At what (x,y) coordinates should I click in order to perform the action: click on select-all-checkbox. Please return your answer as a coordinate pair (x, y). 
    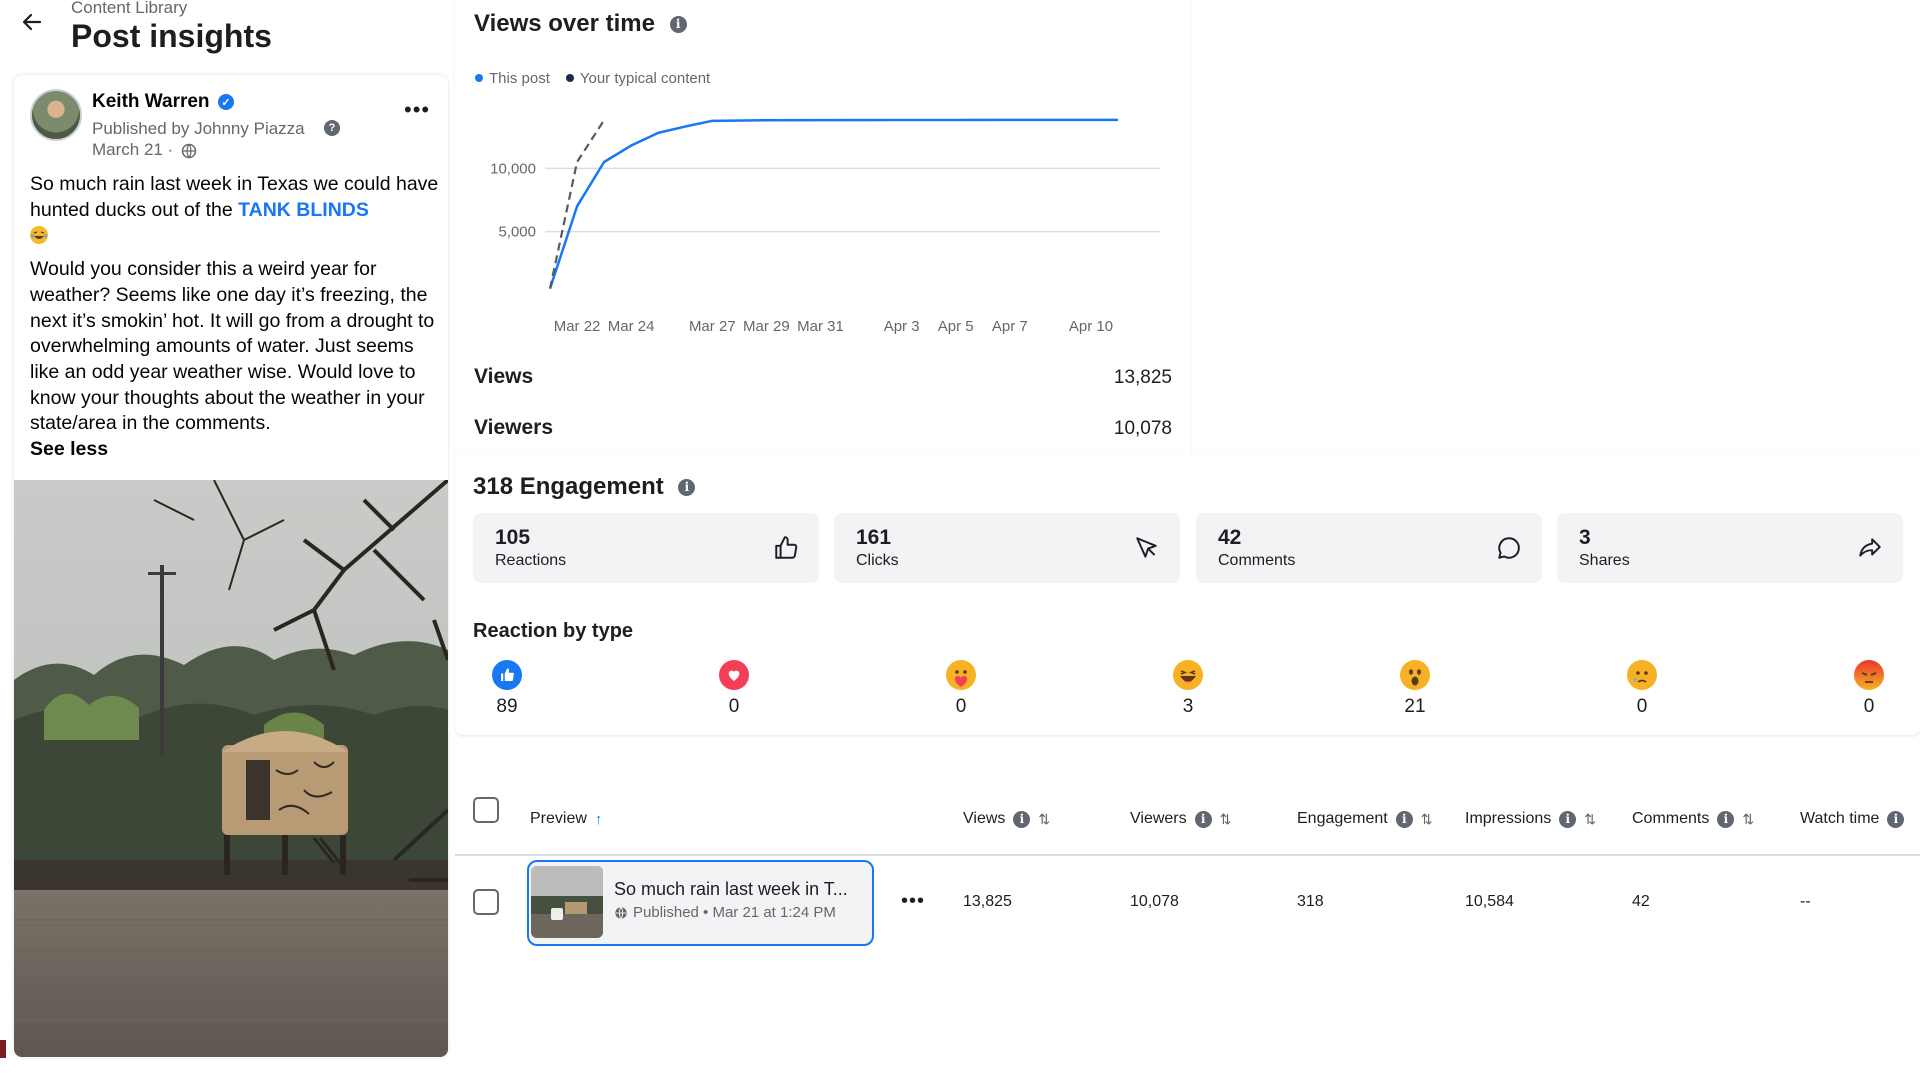
    Looking at the image, I should click on (486, 810).